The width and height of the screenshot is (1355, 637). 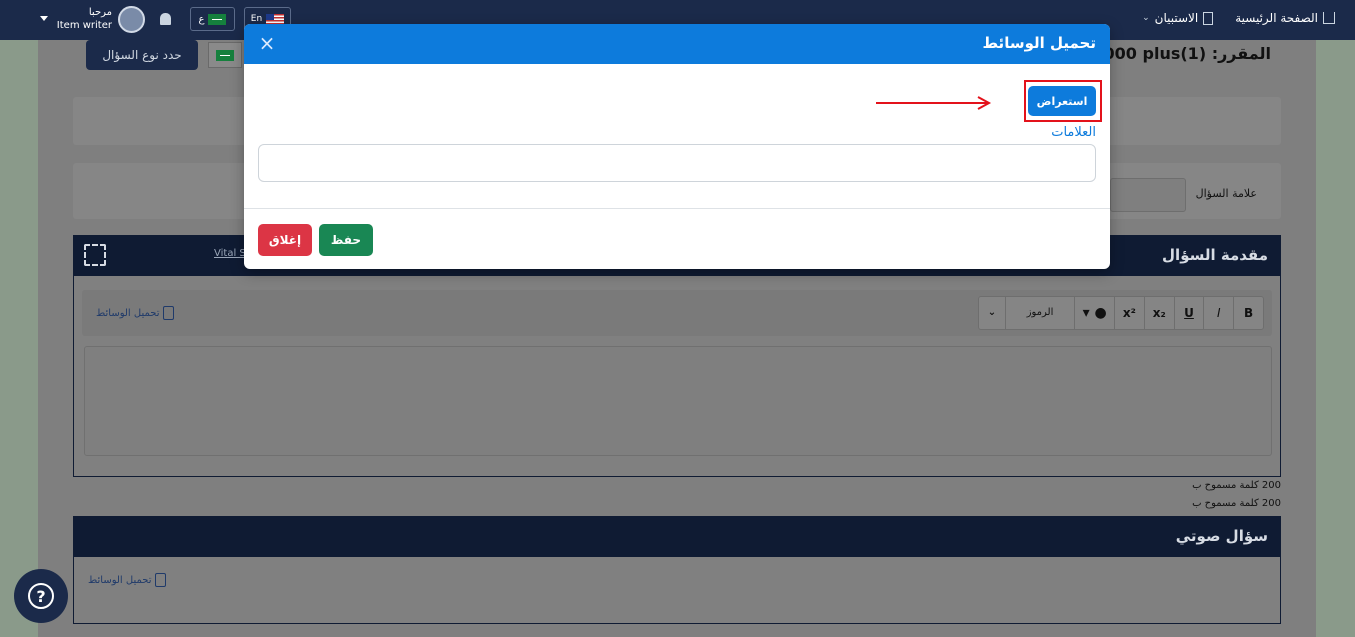 I want to click on nav-surveys-label: الاستبيان, so click(x=1176, y=18).